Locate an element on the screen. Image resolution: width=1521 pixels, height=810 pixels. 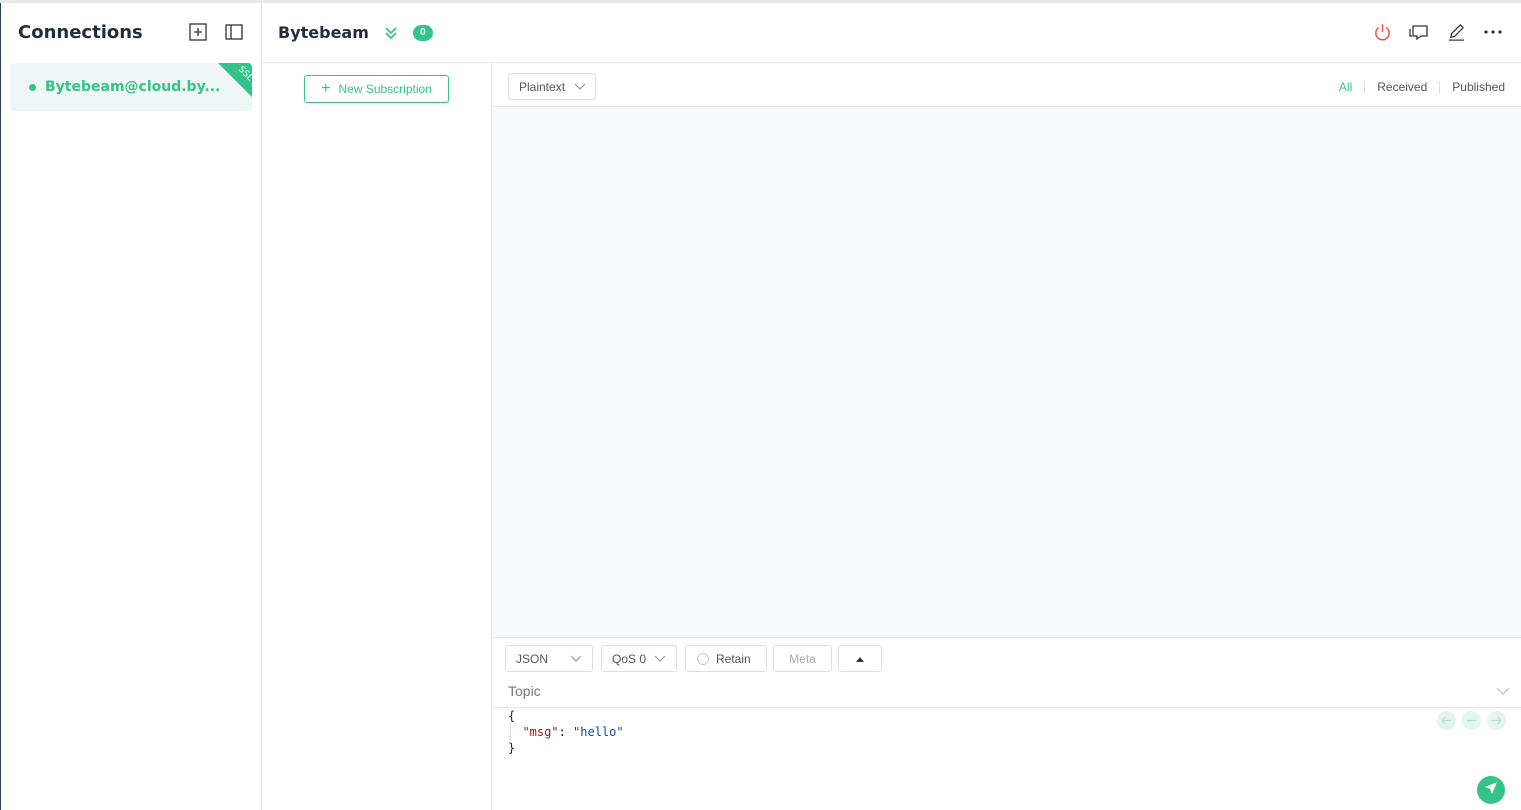
meta-label: Meta is located at coordinates (802, 658).